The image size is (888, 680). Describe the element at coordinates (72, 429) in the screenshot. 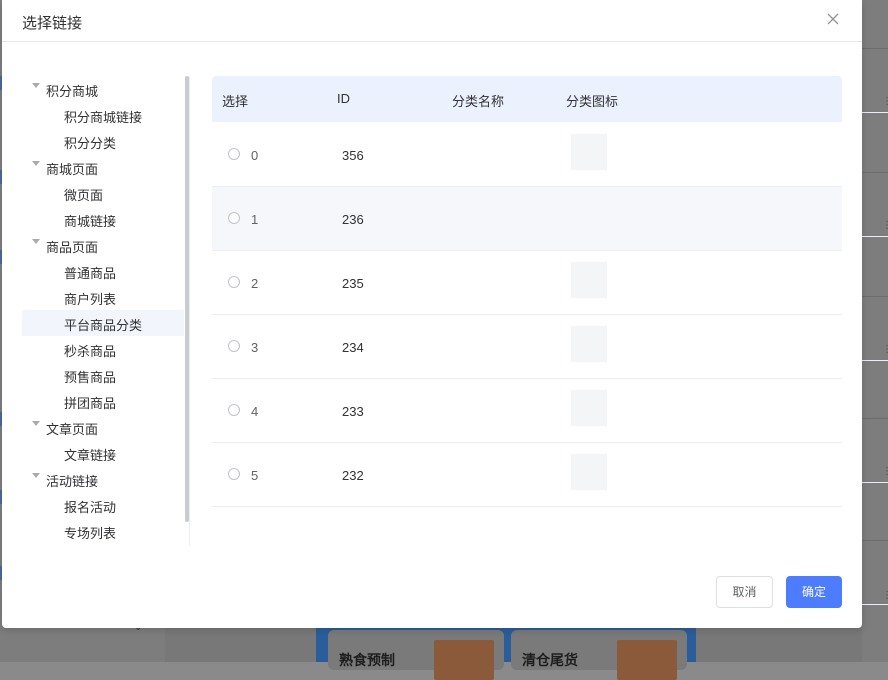

I see `tree-item-label: 文章页面` at that location.